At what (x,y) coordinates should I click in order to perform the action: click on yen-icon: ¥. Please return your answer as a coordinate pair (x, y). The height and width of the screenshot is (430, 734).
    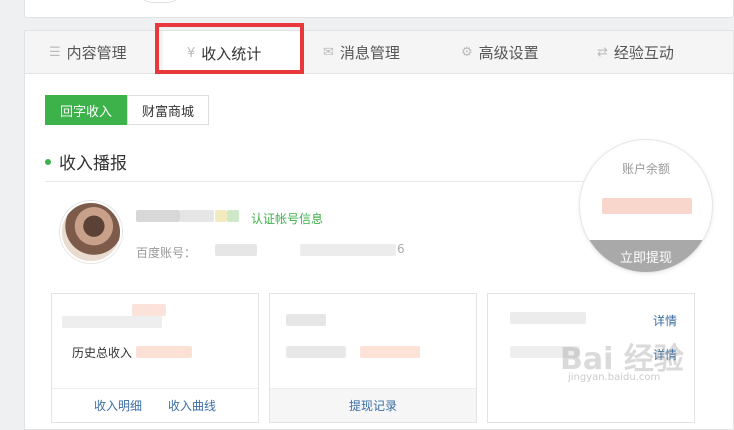
    Looking at the image, I should click on (191, 53).